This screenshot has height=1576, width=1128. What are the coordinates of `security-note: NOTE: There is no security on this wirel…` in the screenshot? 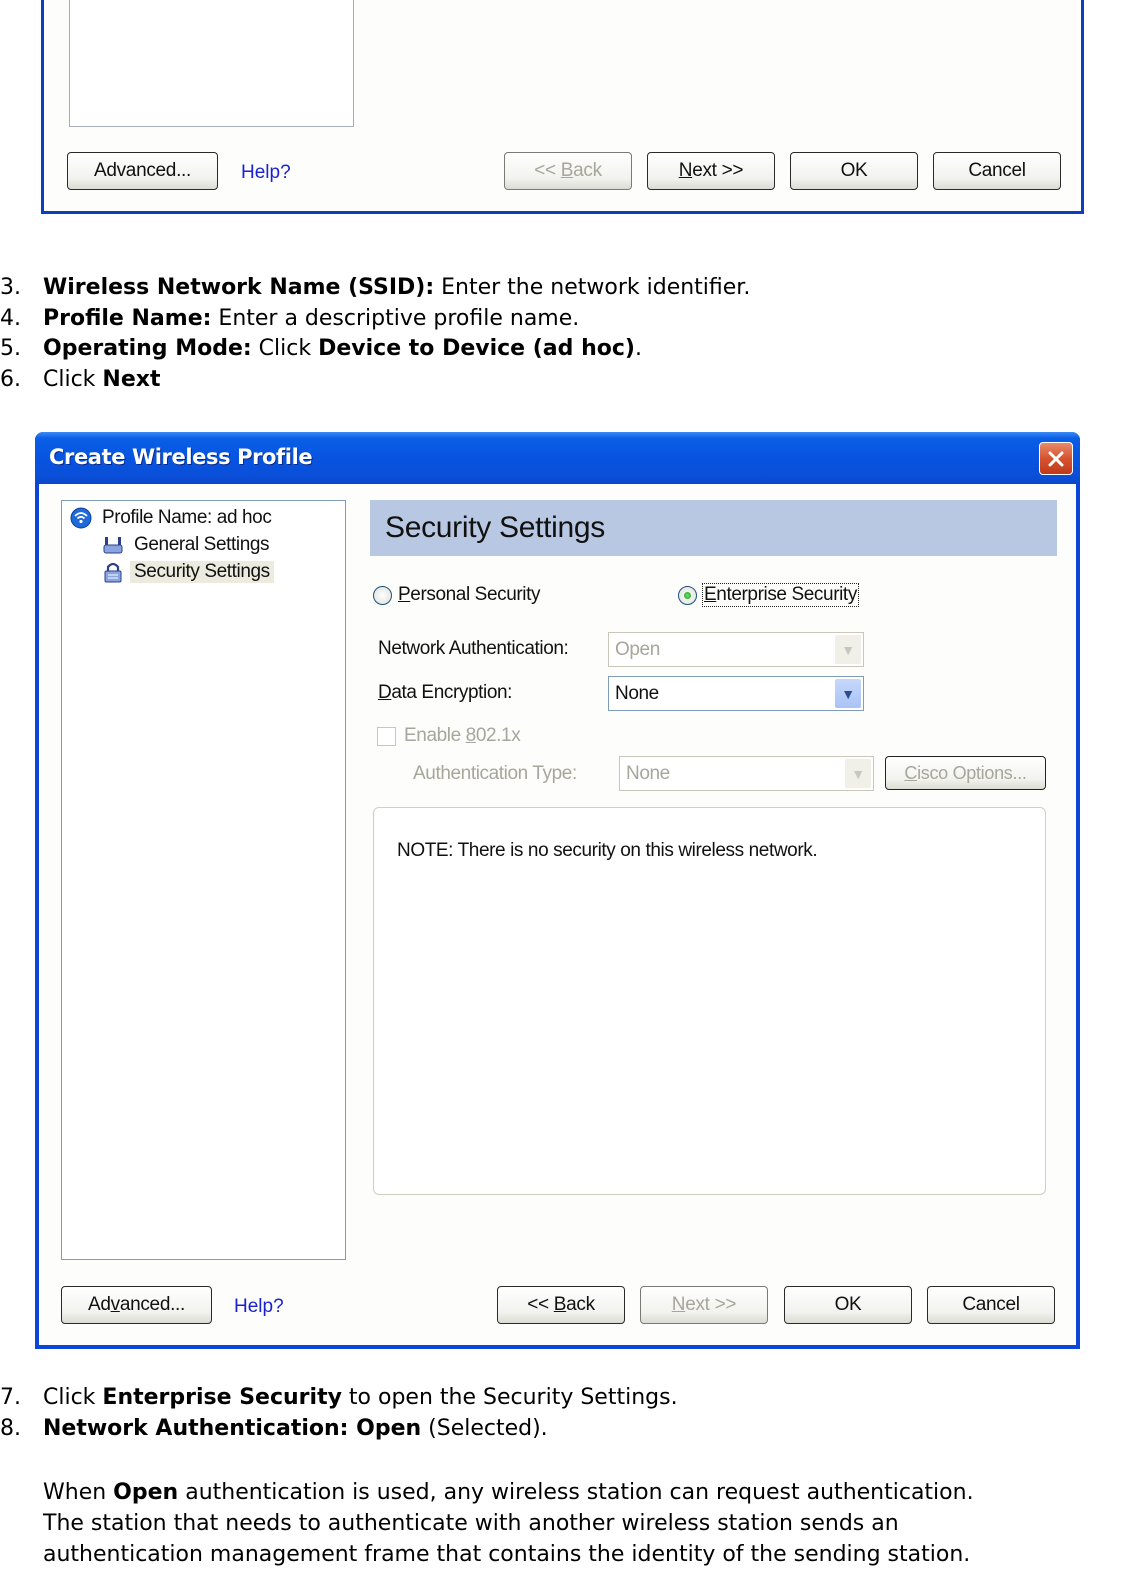 It's located at (607, 850).